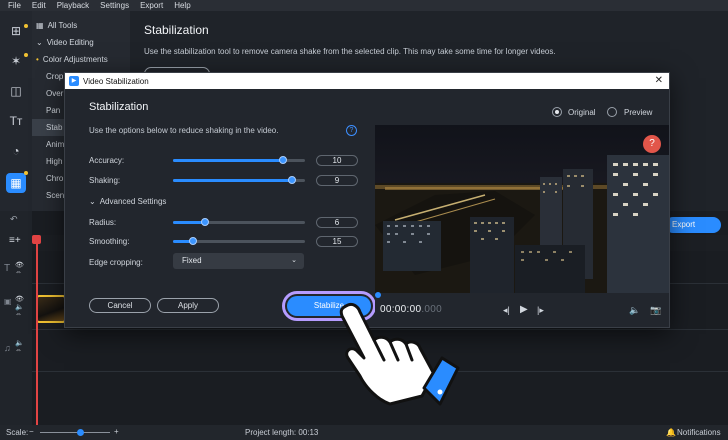 This screenshot has width=728, height=440. What do you see at coordinates (699, 432) in the screenshot?
I see `notifications-label: Notifications` at bounding box center [699, 432].